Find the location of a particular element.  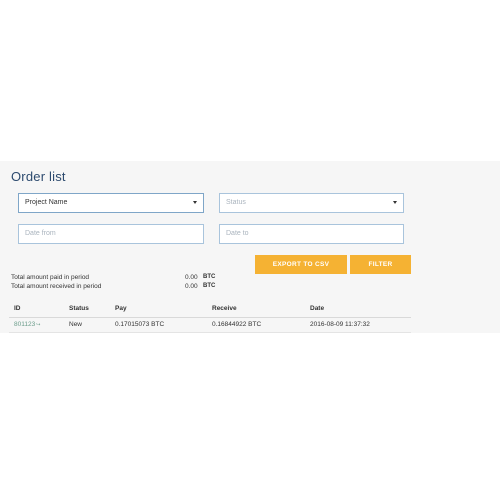

total-paid-value: 0.00 is located at coordinates (191, 277).